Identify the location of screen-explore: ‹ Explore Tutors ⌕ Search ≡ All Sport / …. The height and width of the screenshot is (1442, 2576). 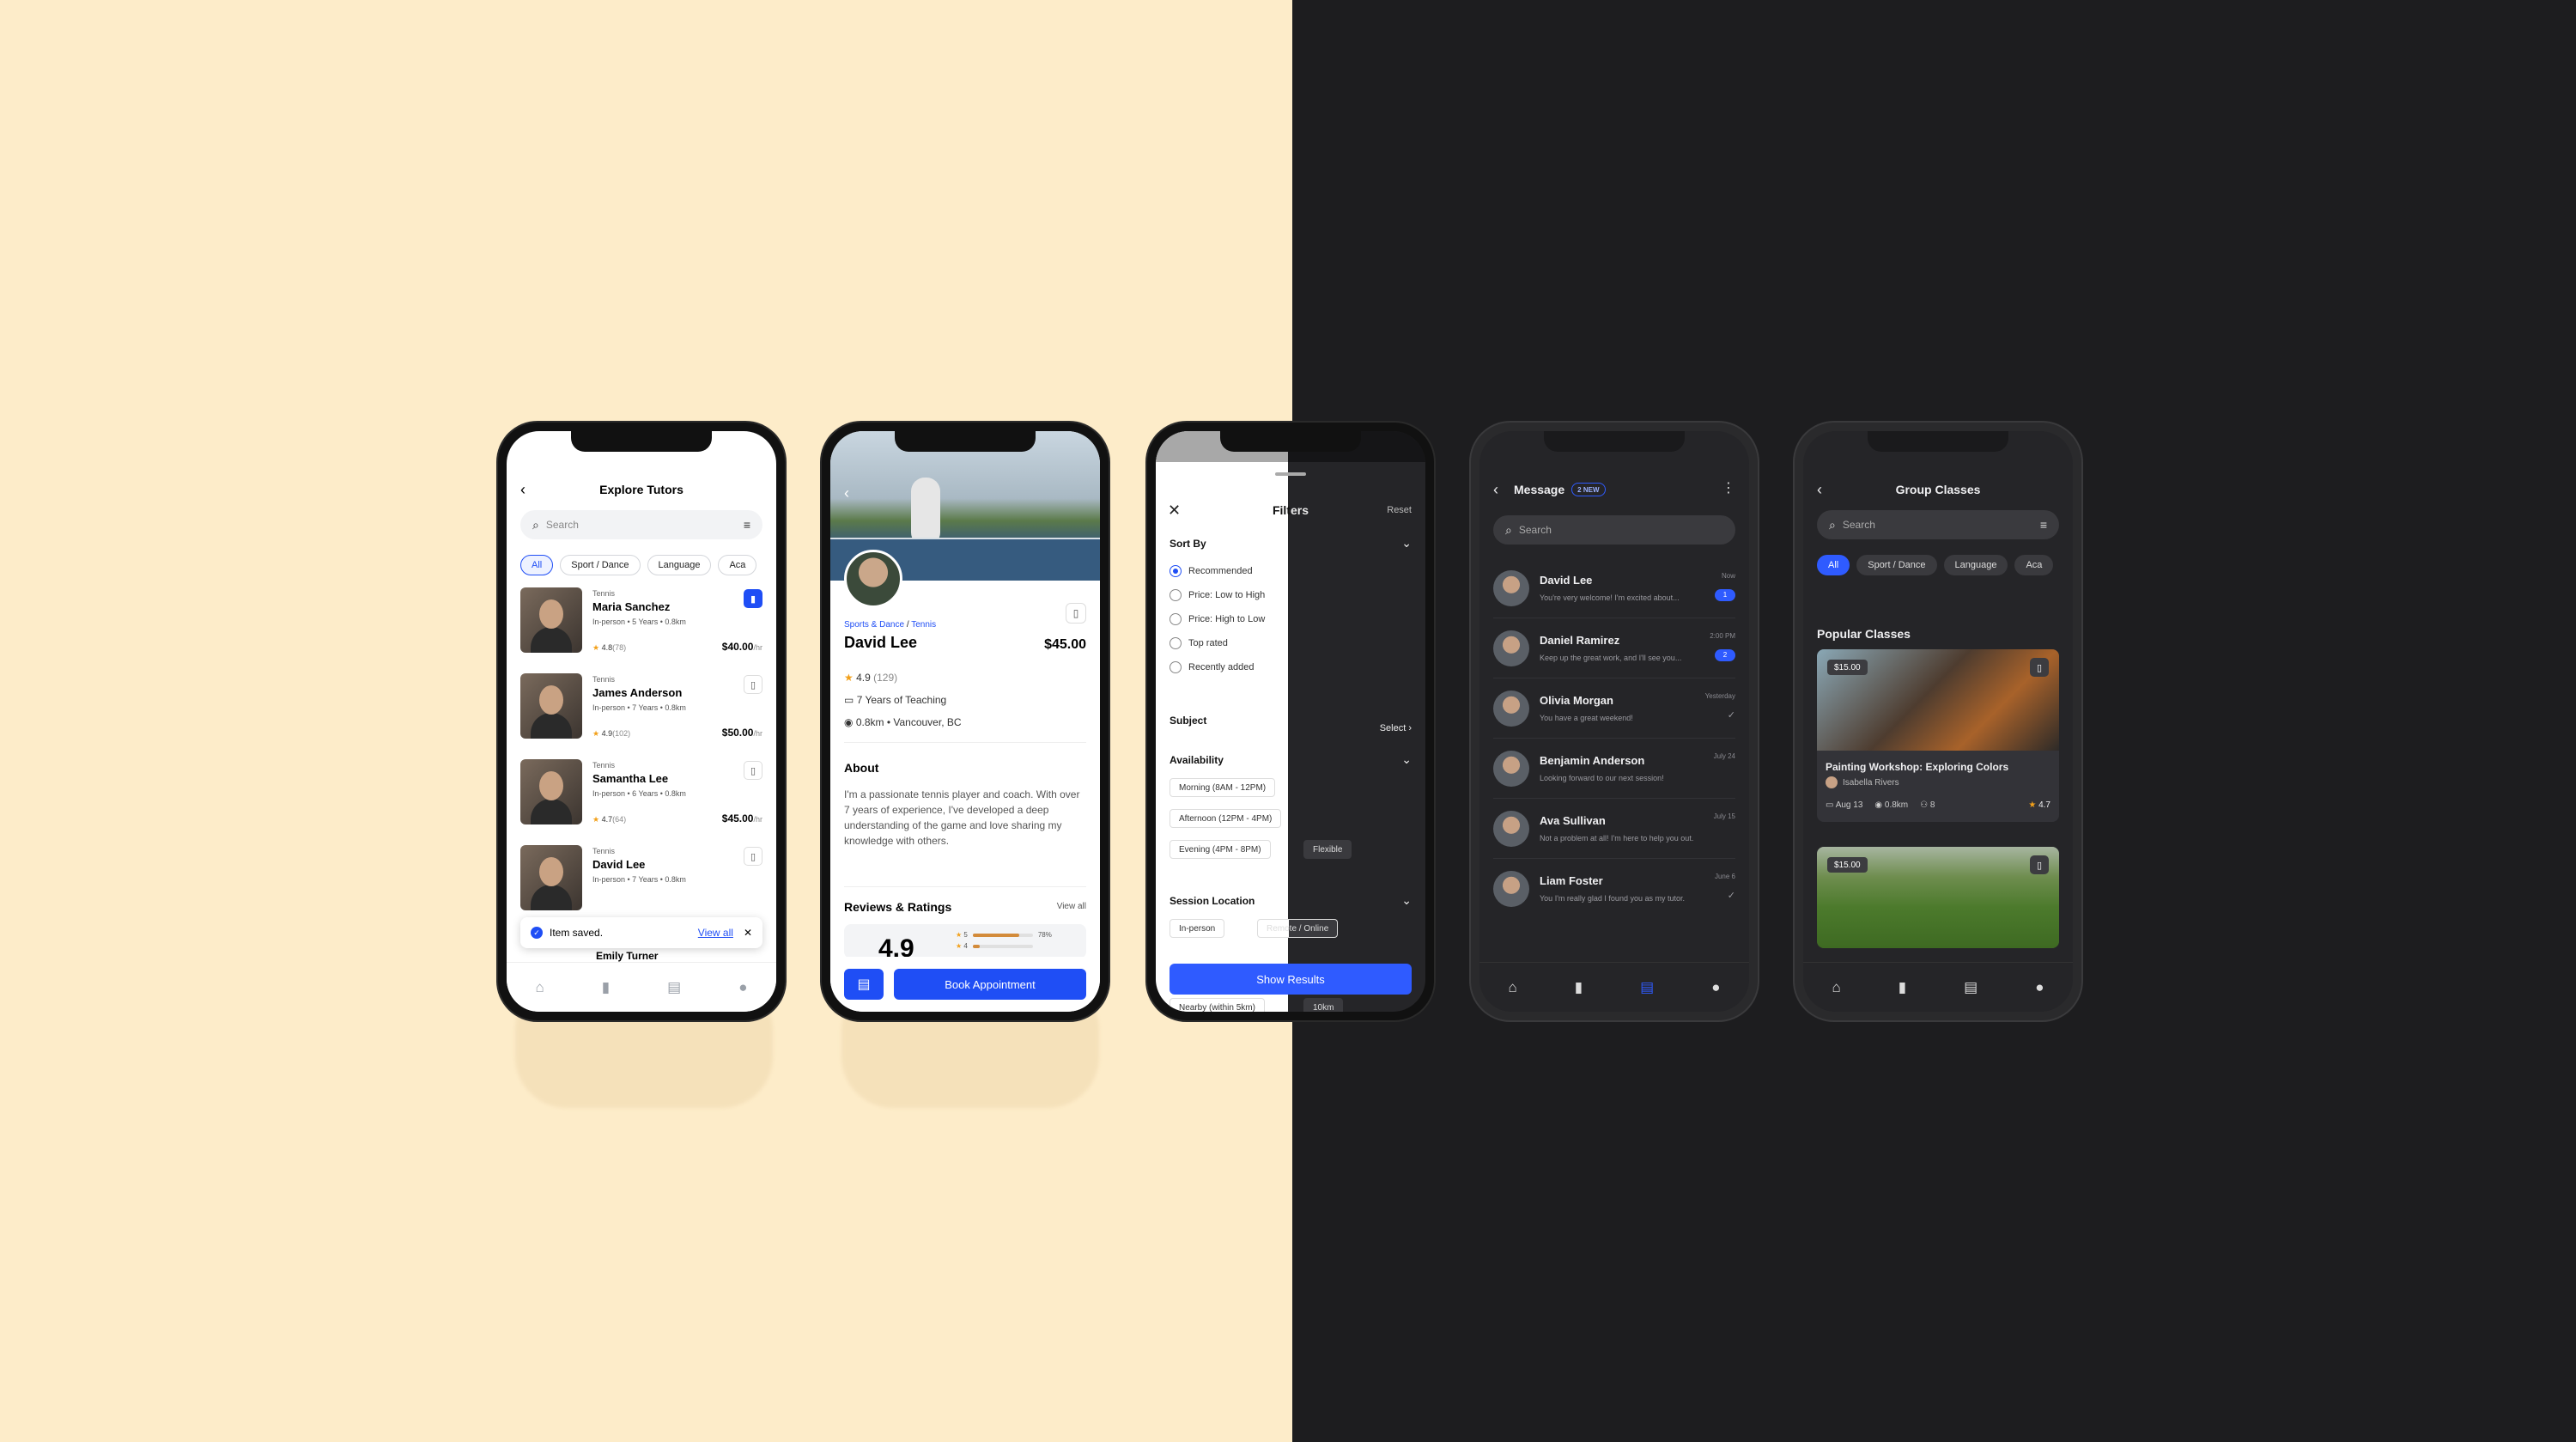
(641, 721).